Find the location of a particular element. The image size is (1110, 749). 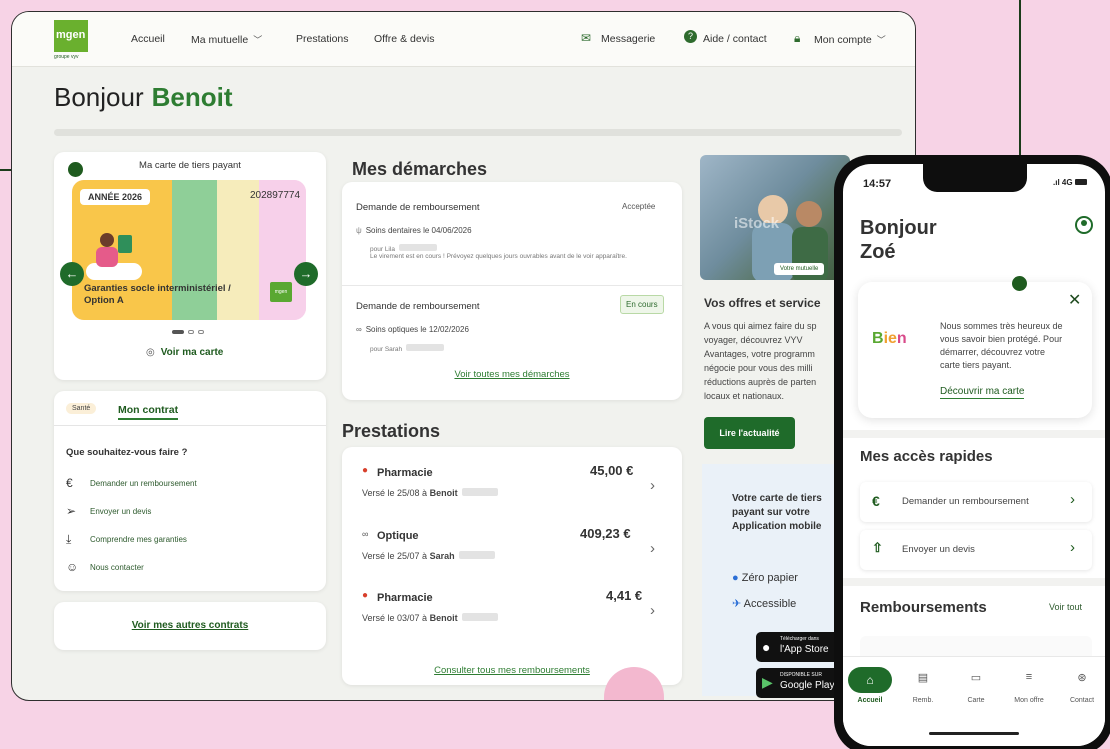

mgen-logo: mgen is located at coordinates (71, 36).